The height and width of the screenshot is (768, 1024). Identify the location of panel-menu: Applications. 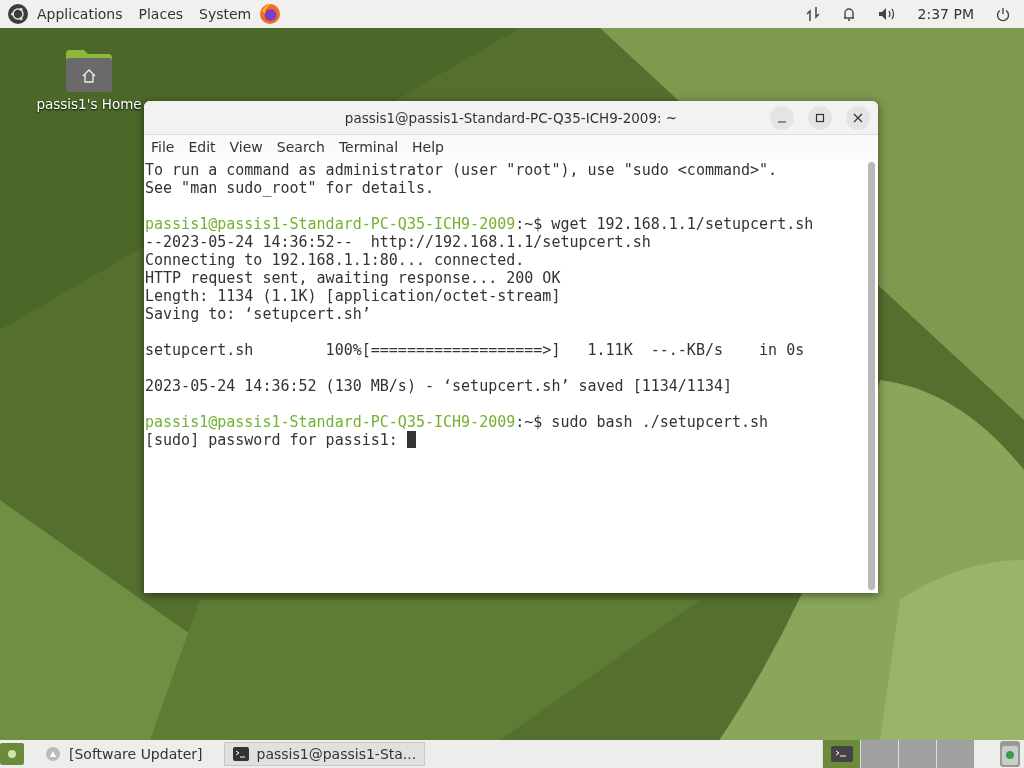
(80, 14).